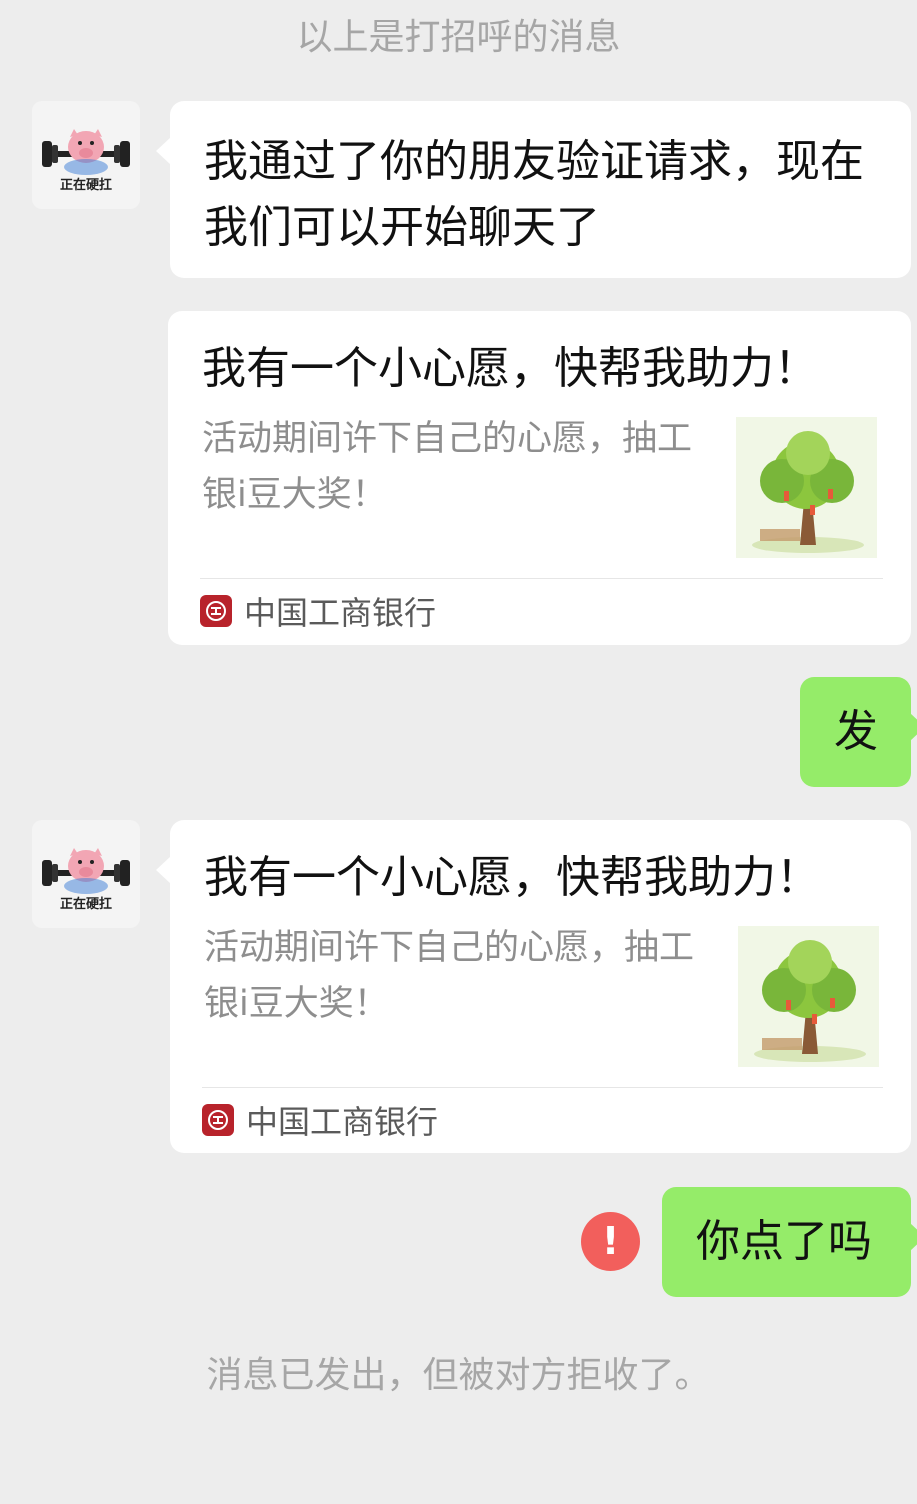  I want to click on message-text: 发, so click(856, 731).